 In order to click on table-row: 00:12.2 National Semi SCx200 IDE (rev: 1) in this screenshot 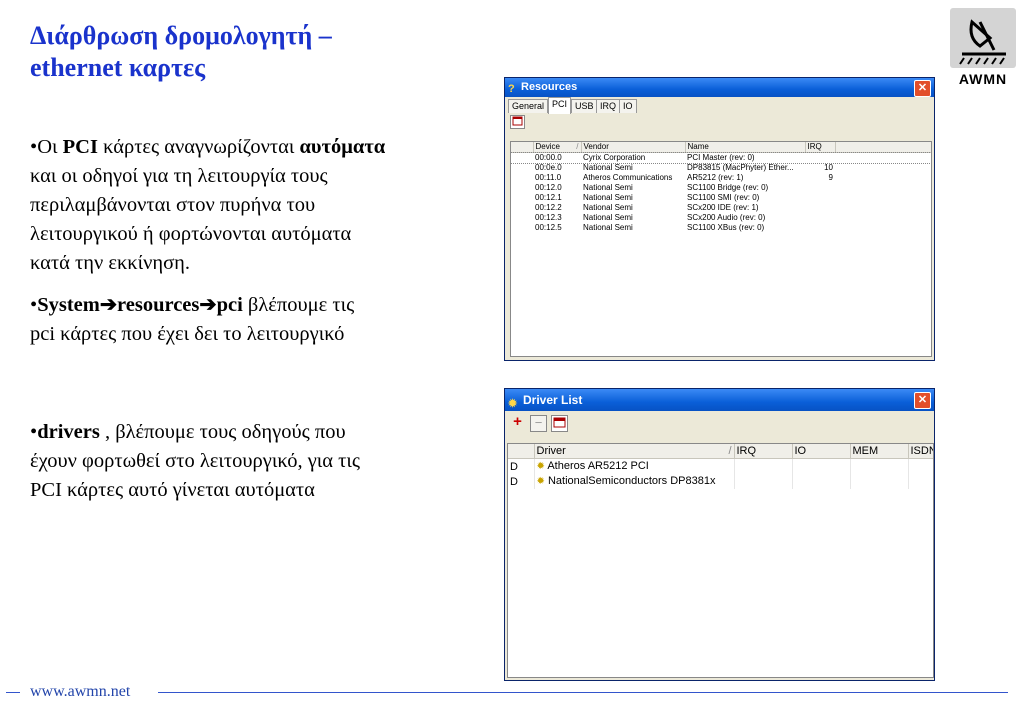, I will do `click(721, 208)`.